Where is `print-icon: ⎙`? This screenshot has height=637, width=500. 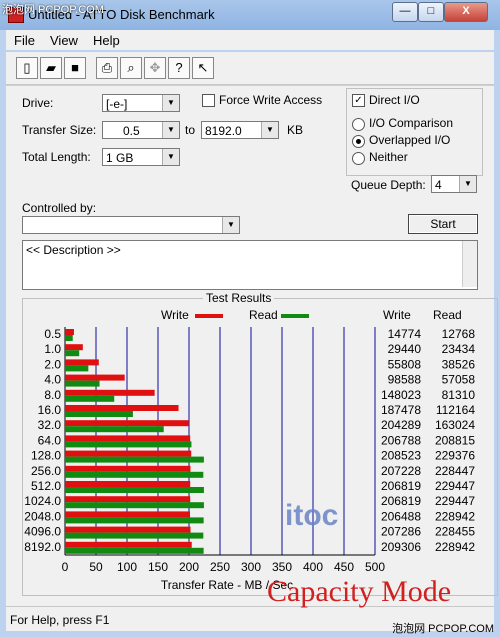 print-icon: ⎙ is located at coordinates (107, 68).